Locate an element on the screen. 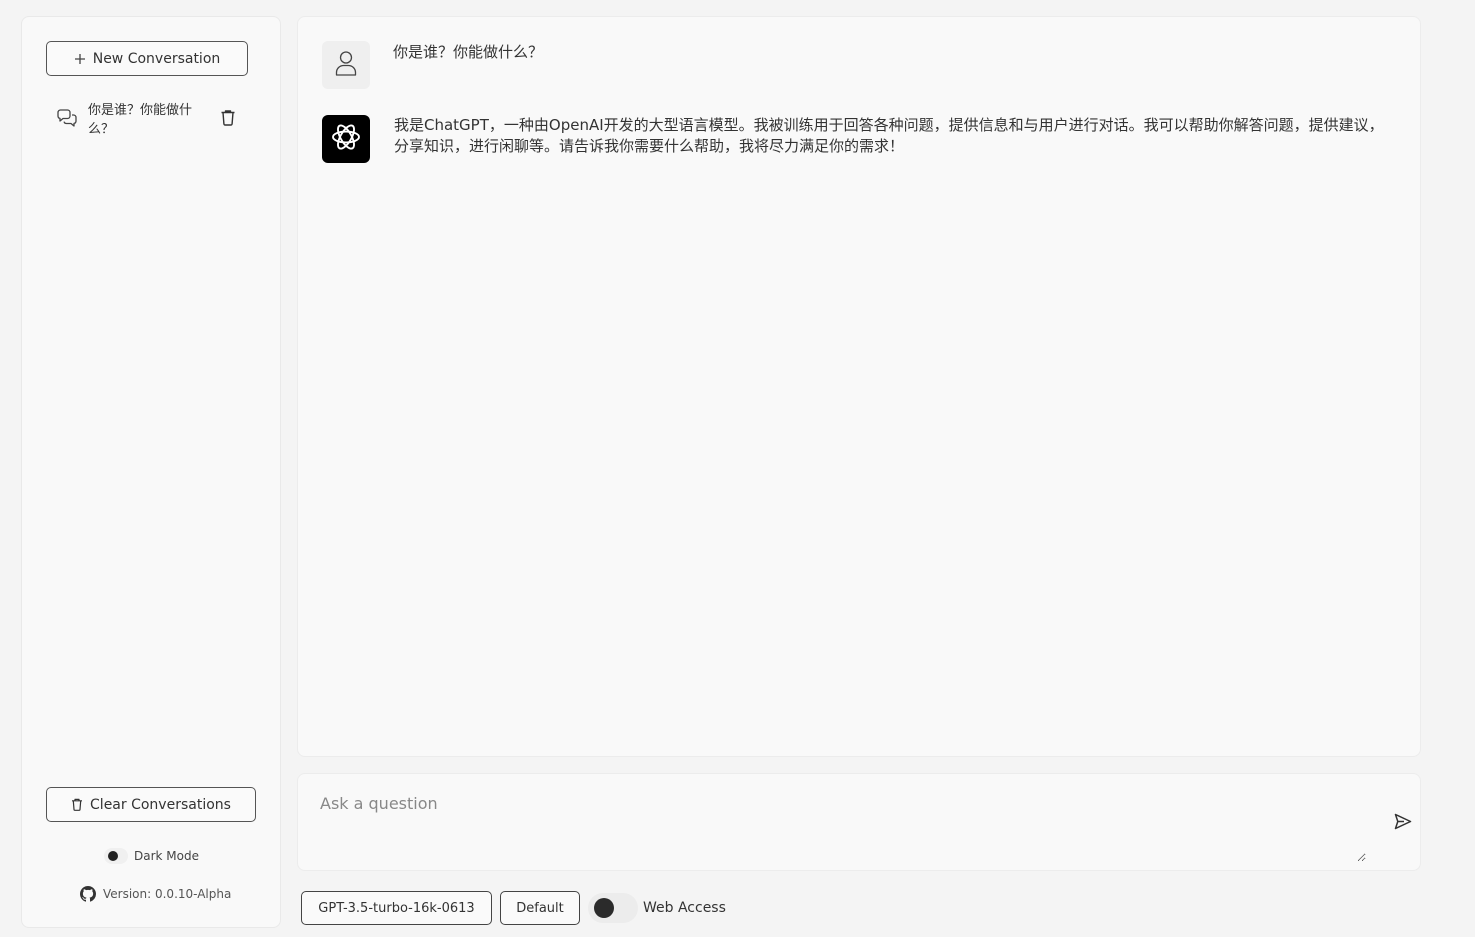 The width and height of the screenshot is (1475, 937). dark-mode-toggle-row: Dark Mode is located at coordinates (151, 856).